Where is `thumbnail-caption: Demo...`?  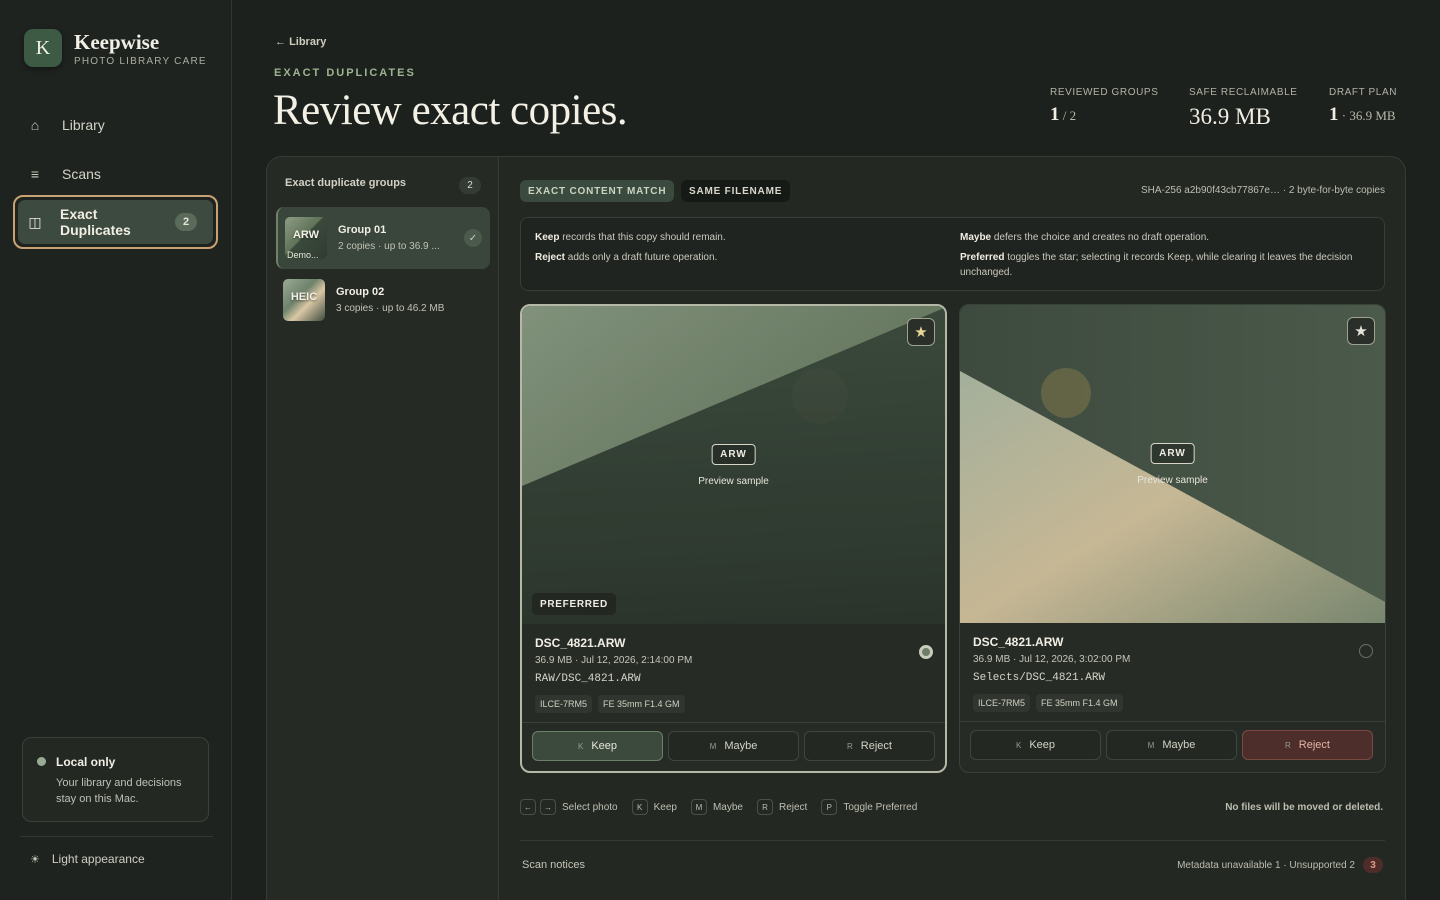
thumbnail-caption: Demo... is located at coordinates (303, 254).